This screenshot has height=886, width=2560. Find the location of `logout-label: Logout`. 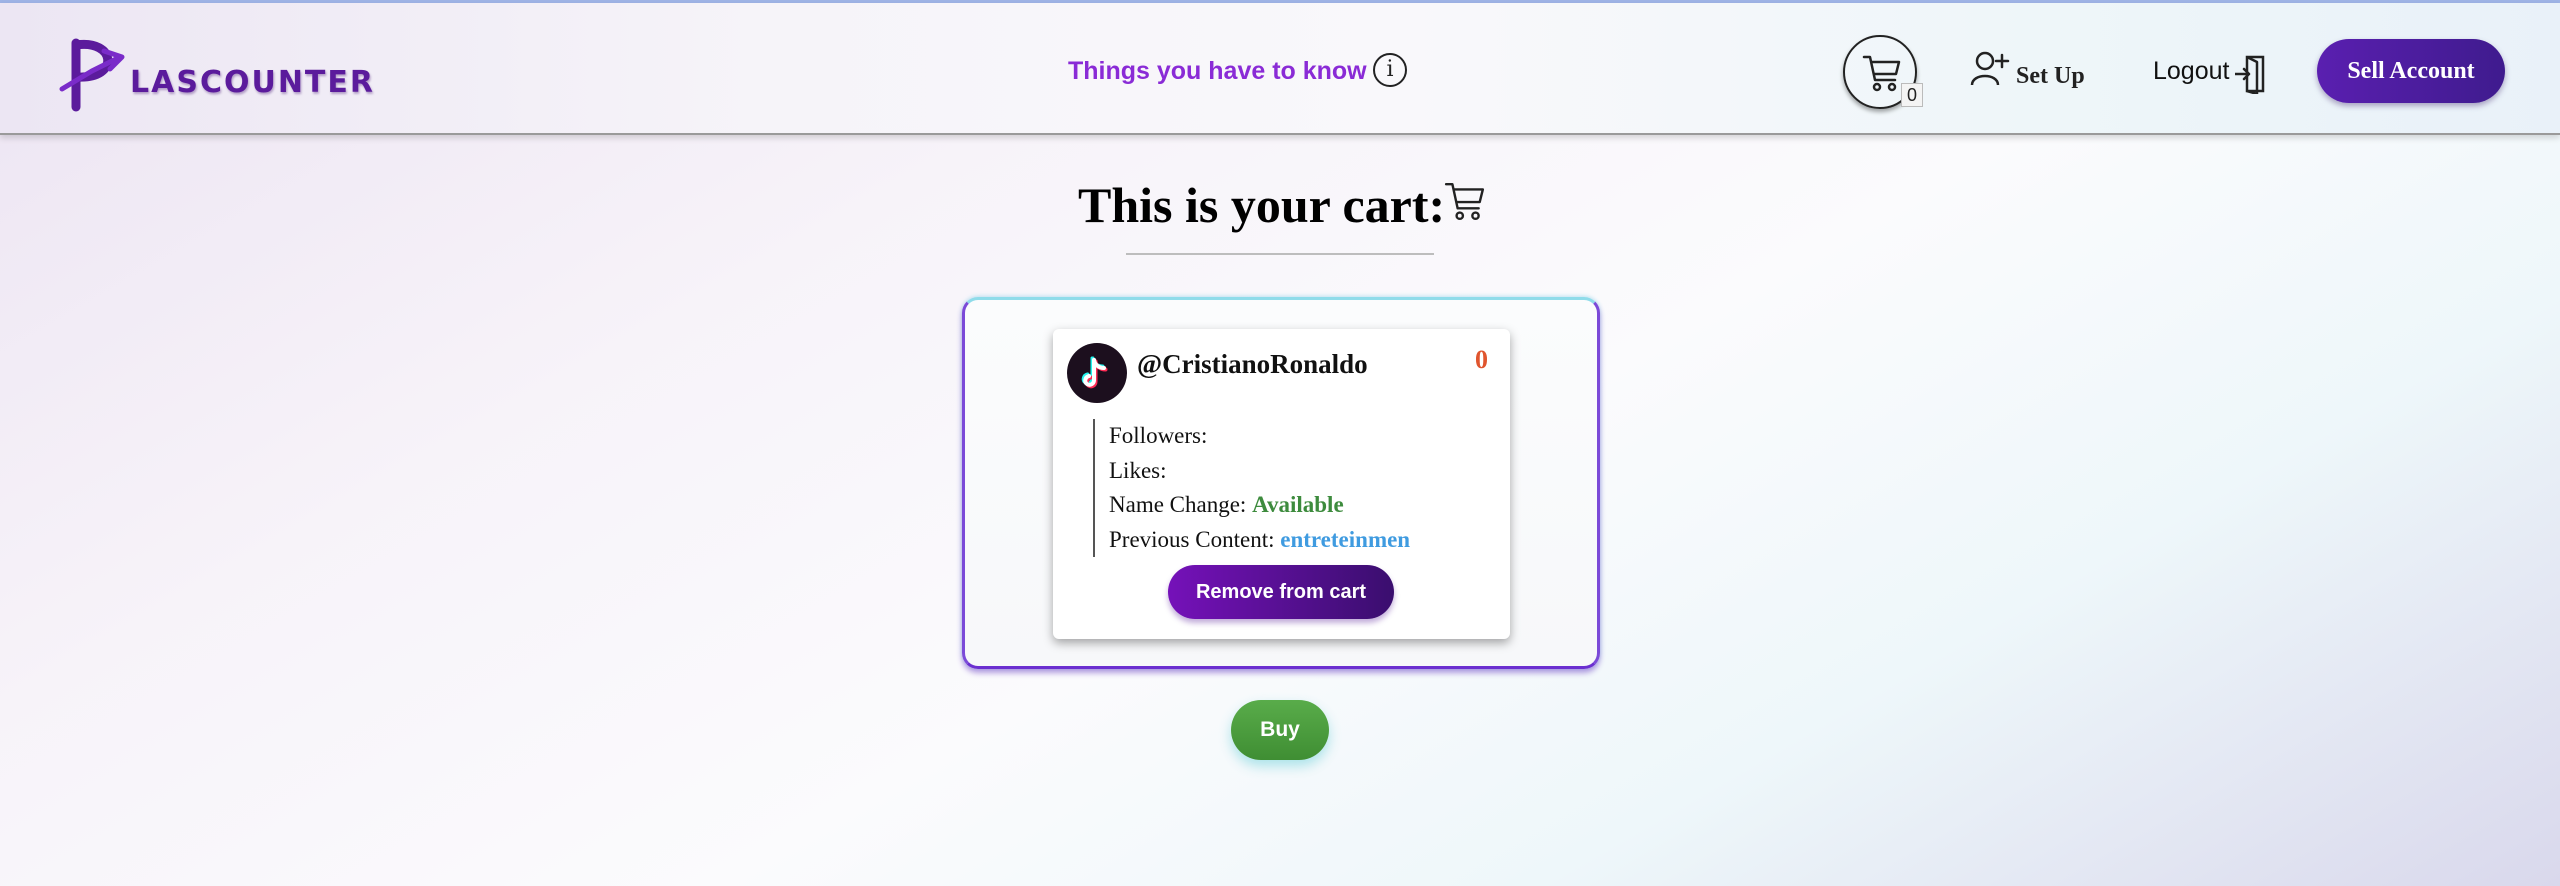

logout-label: Logout is located at coordinates (2191, 71).